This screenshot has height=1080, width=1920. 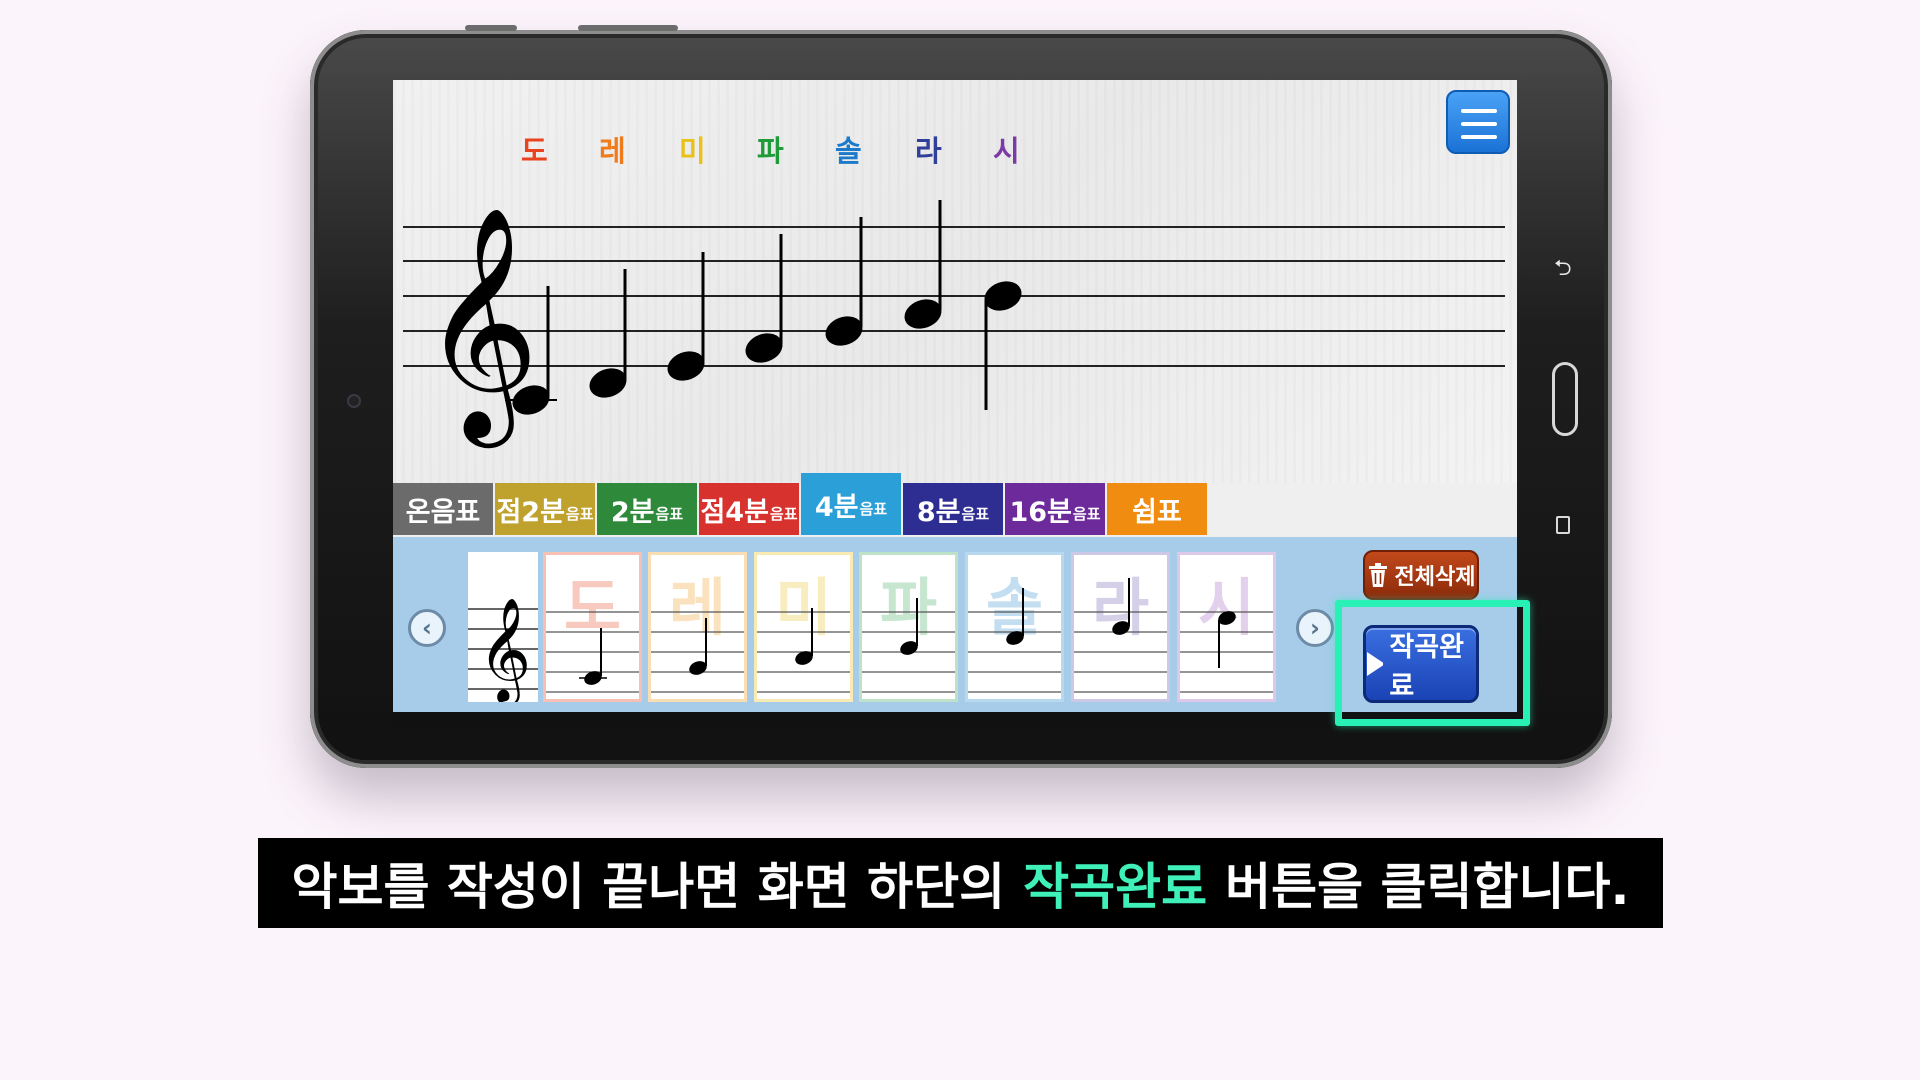 I want to click on palette-note-card: 파, so click(x=908, y=627).